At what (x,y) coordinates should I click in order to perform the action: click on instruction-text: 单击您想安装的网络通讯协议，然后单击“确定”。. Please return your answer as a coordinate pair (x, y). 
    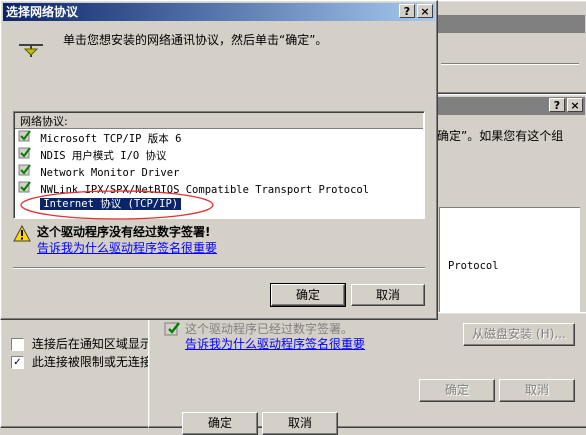
    Looking at the image, I should click on (195, 40).